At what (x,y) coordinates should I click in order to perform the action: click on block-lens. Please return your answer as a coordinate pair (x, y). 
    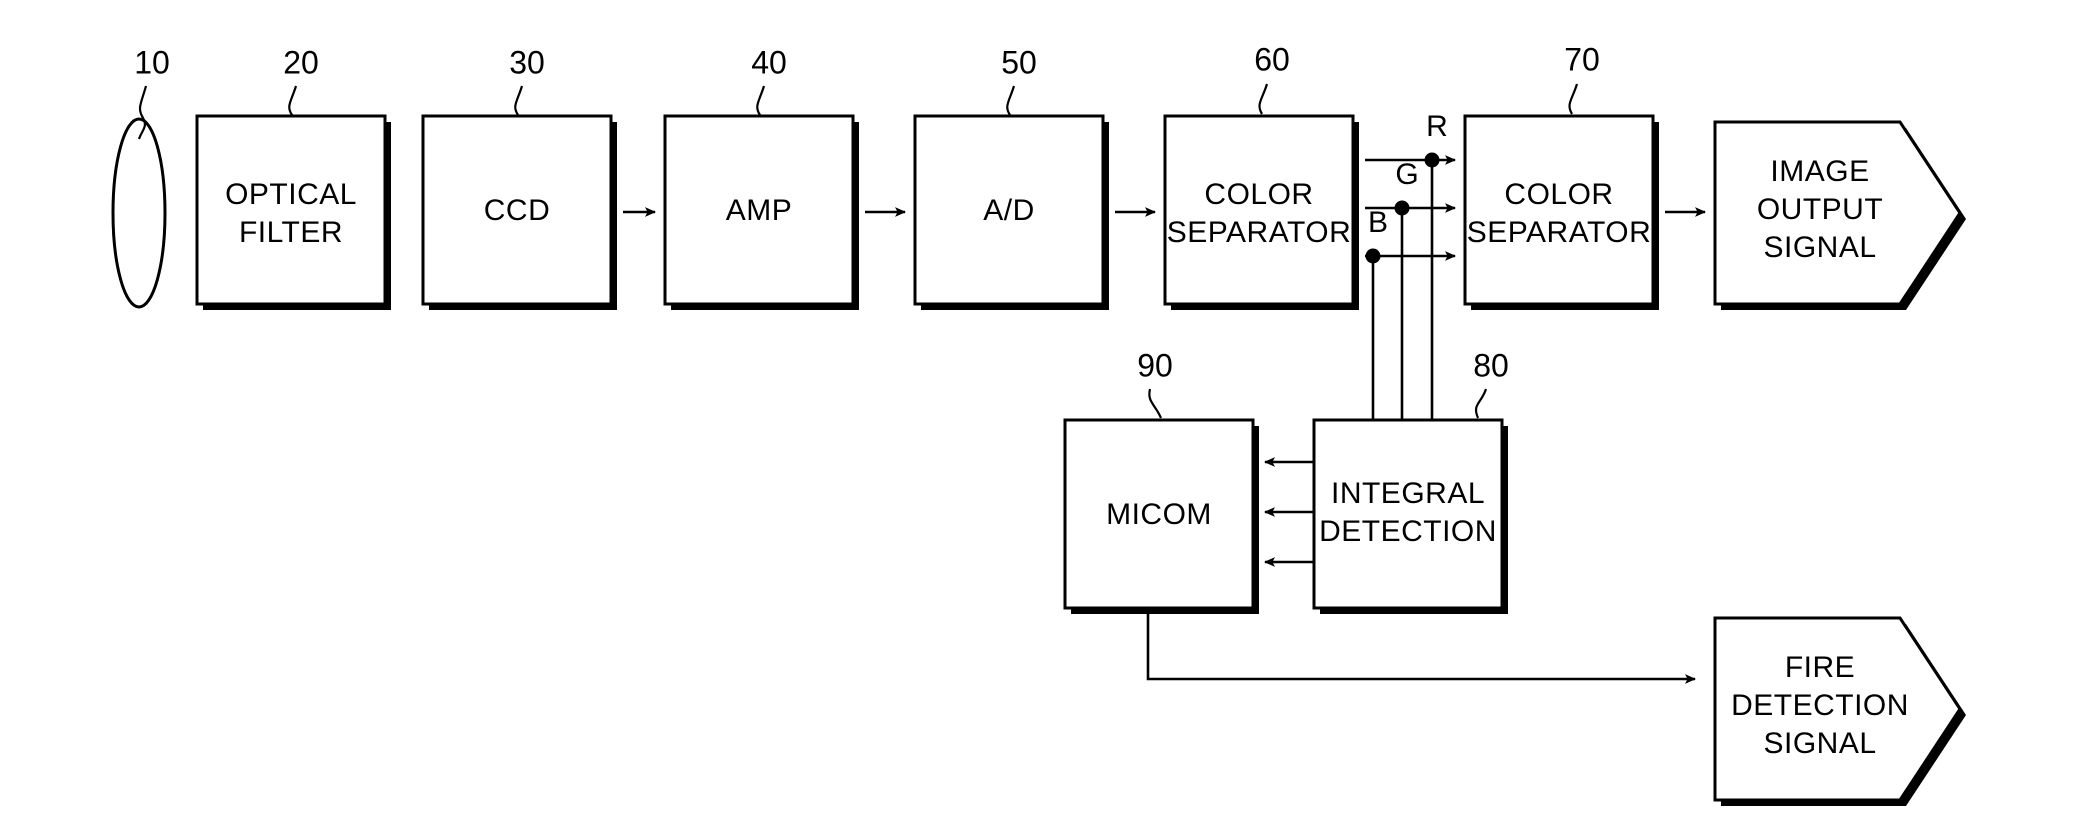
    Looking at the image, I should click on (139, 213).